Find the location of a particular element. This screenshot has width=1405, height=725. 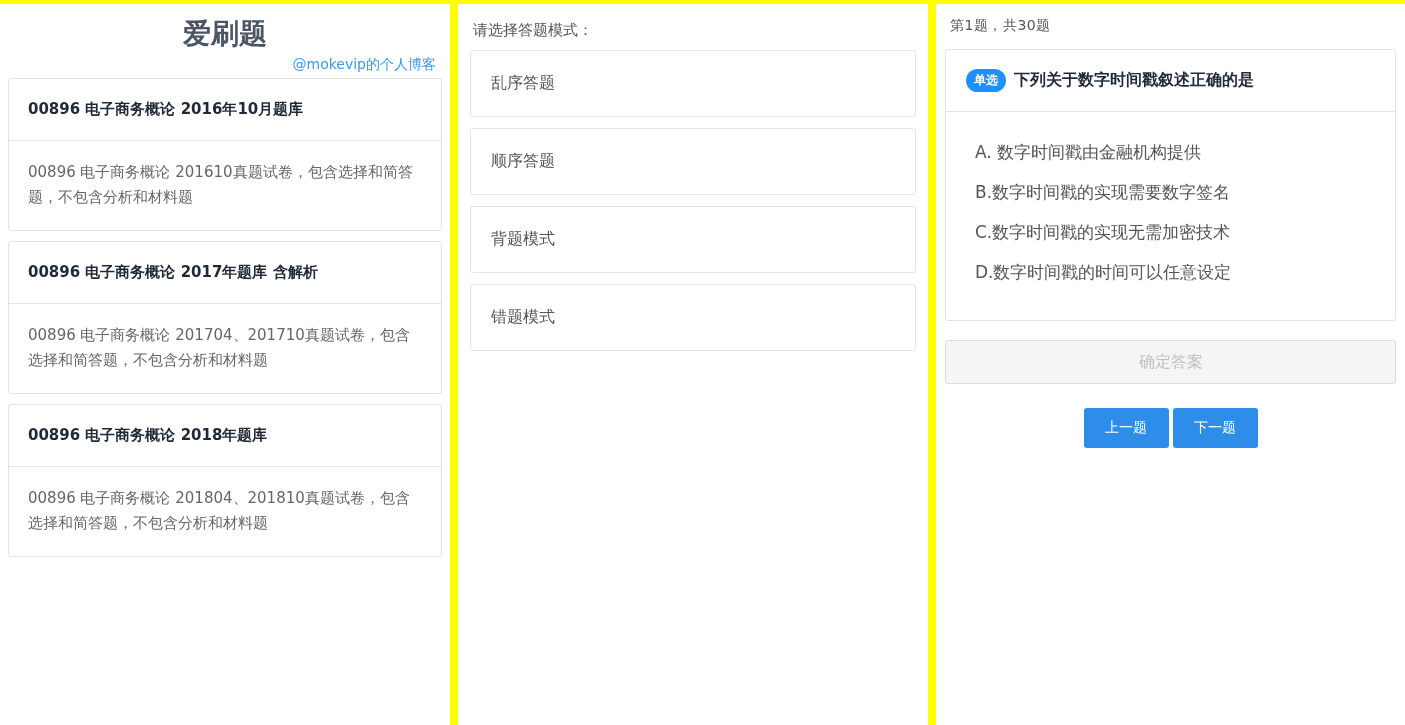

bank-card: 00896 电子商务概论 2018年题库 00896 电子商务概论 201804、201810真题试卷，包含选择和简答题，不包含分析和材料题 is located at coordinates (225, 480).